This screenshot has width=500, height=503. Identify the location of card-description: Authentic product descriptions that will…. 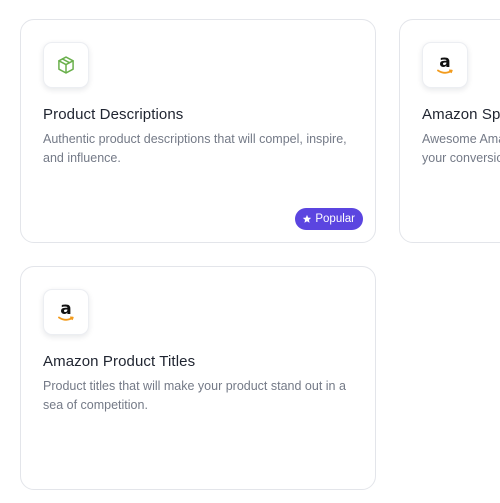
(195, 148).